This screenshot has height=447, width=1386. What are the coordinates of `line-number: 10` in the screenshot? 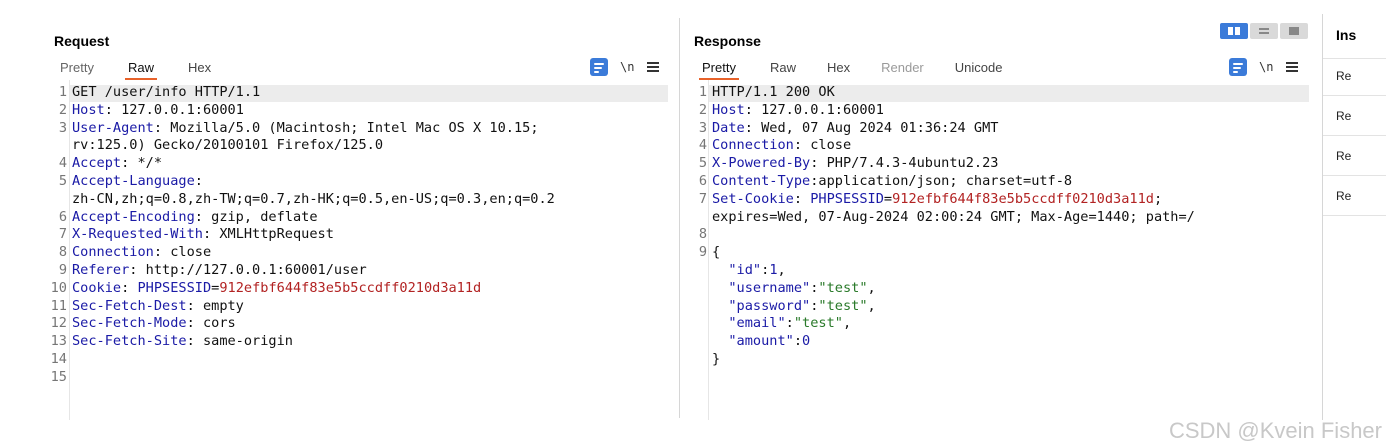 It's located at (58, 287).